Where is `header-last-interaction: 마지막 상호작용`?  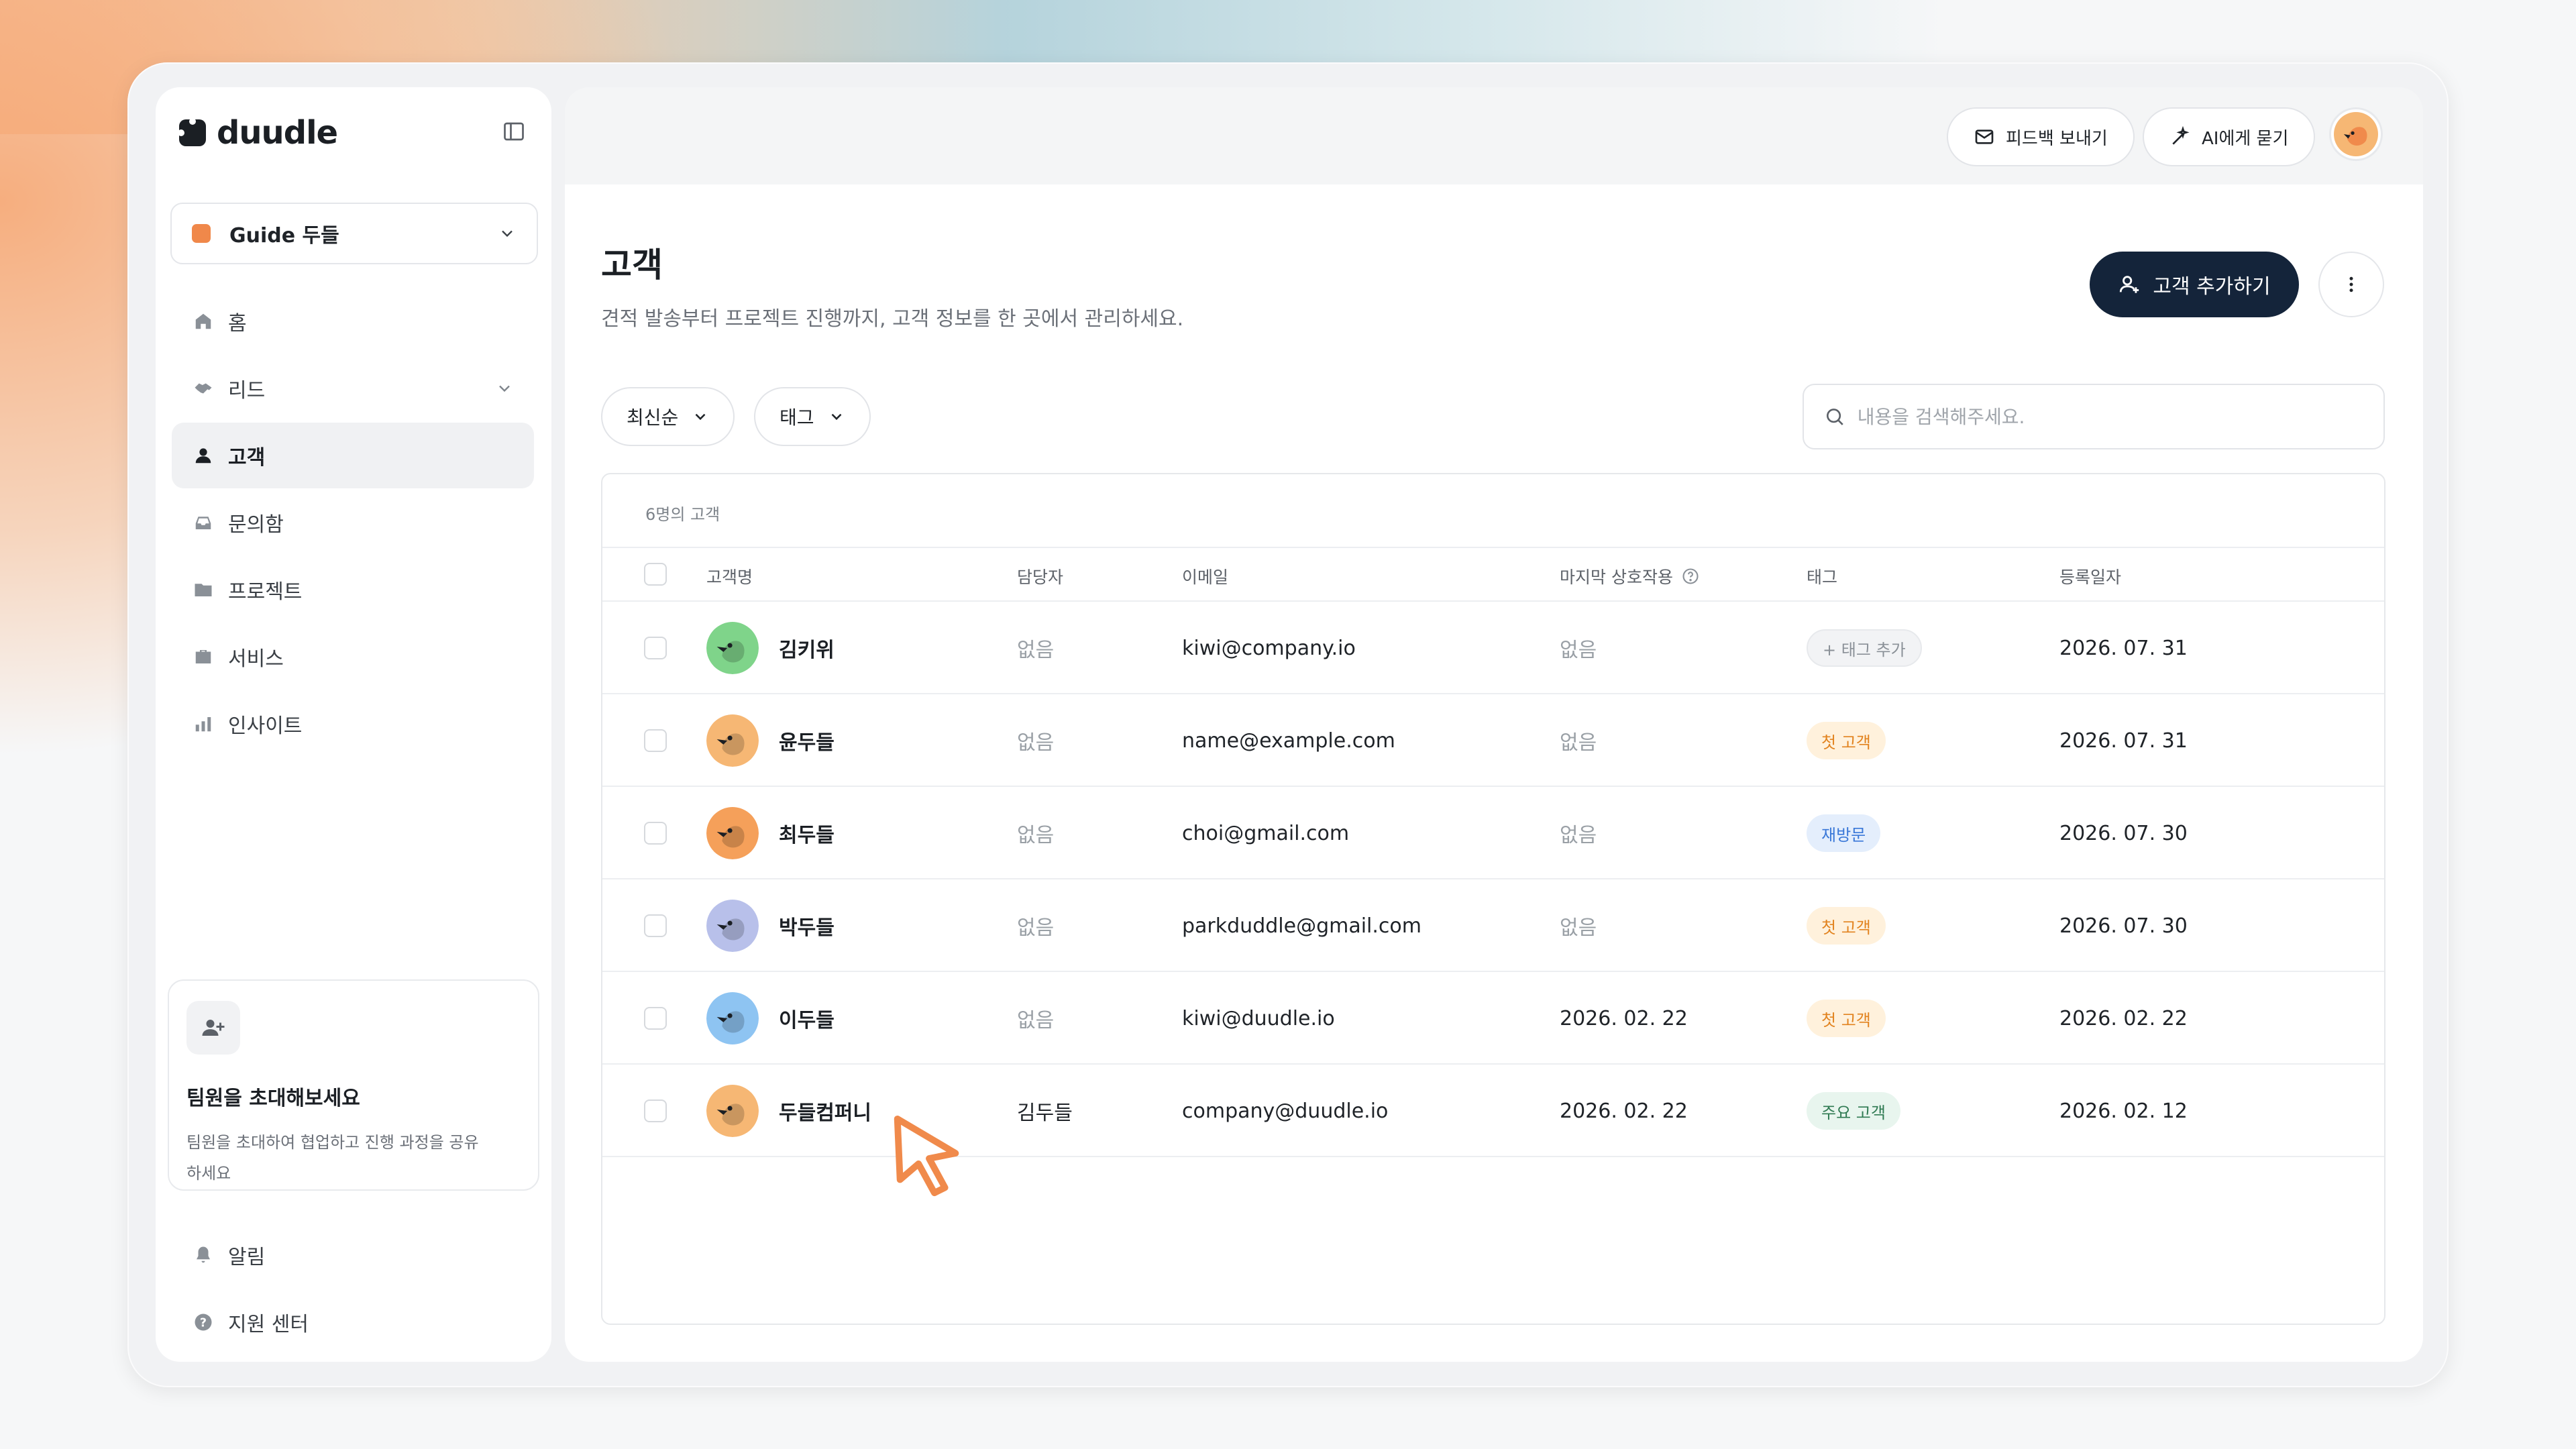 header-last-interaction: 마지막 상호작용 is located at coordinates (1630, 576).